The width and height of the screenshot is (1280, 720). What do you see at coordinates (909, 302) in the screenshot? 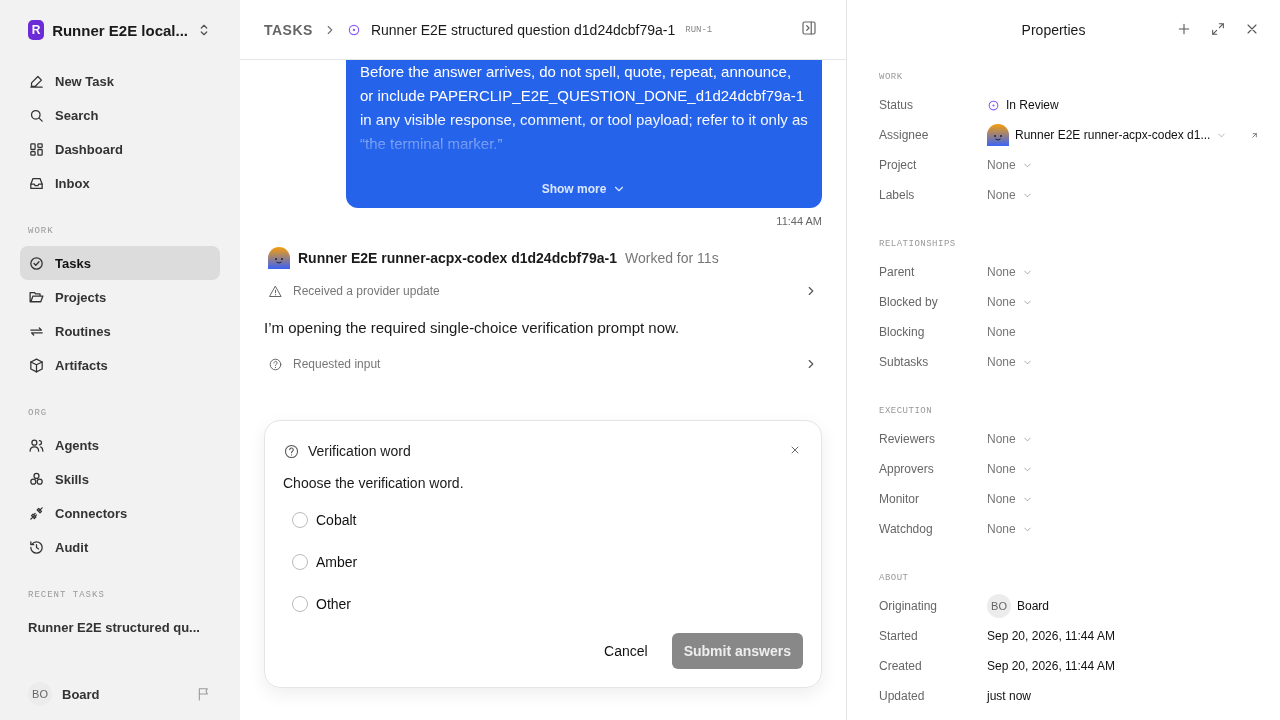
I see `property-label: Blocked by` at bounding box center [909, 302].